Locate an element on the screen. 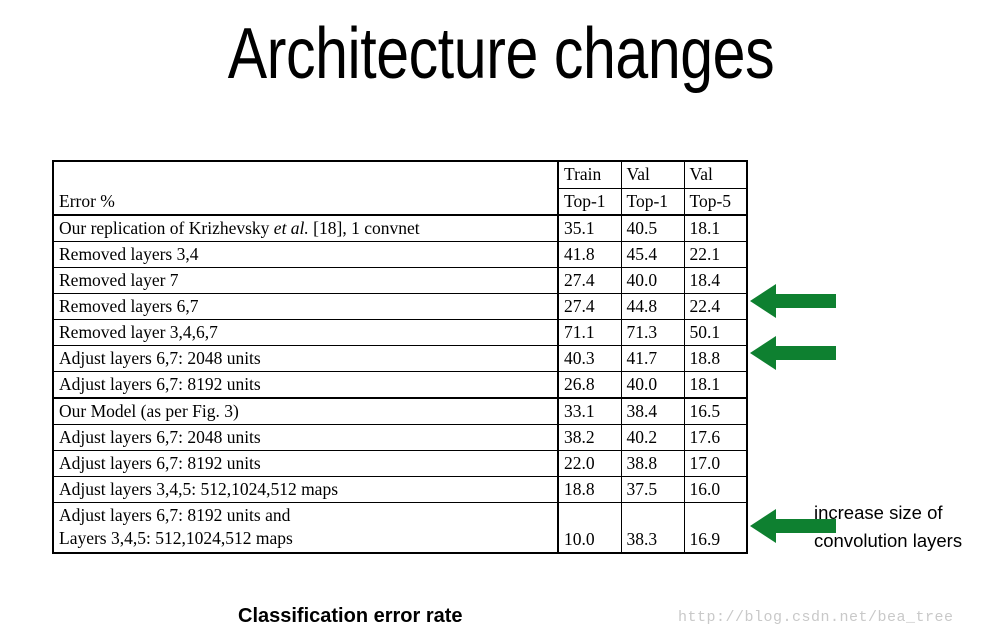  header-corner-label: Error % is located at coordinates (305, 202).